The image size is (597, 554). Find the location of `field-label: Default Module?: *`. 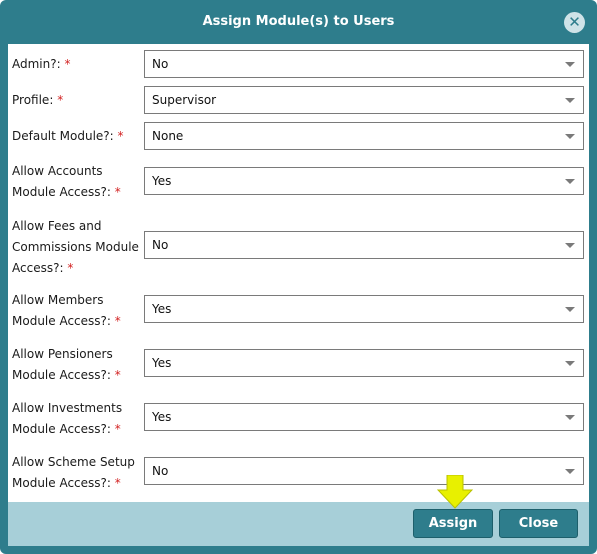

field-label: Default Module?: * is located at coordinates (68, 136).